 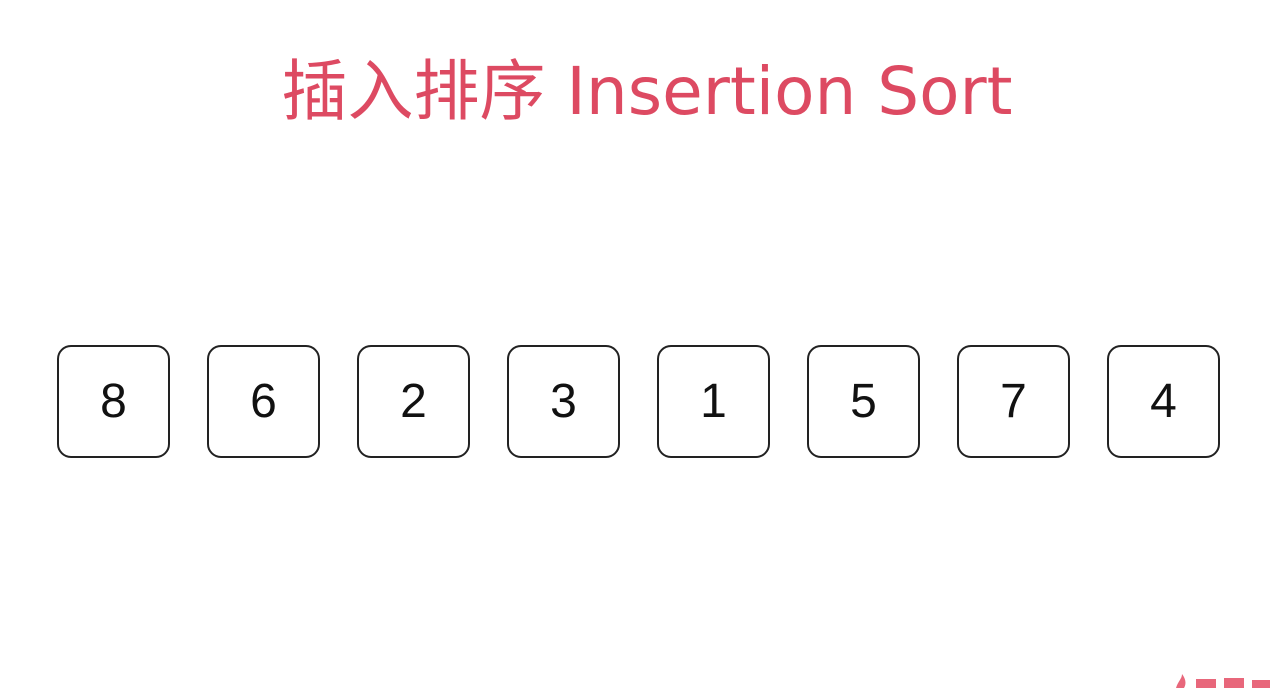 I want to click on array-cell: 7, so click(x=1013, y=401).